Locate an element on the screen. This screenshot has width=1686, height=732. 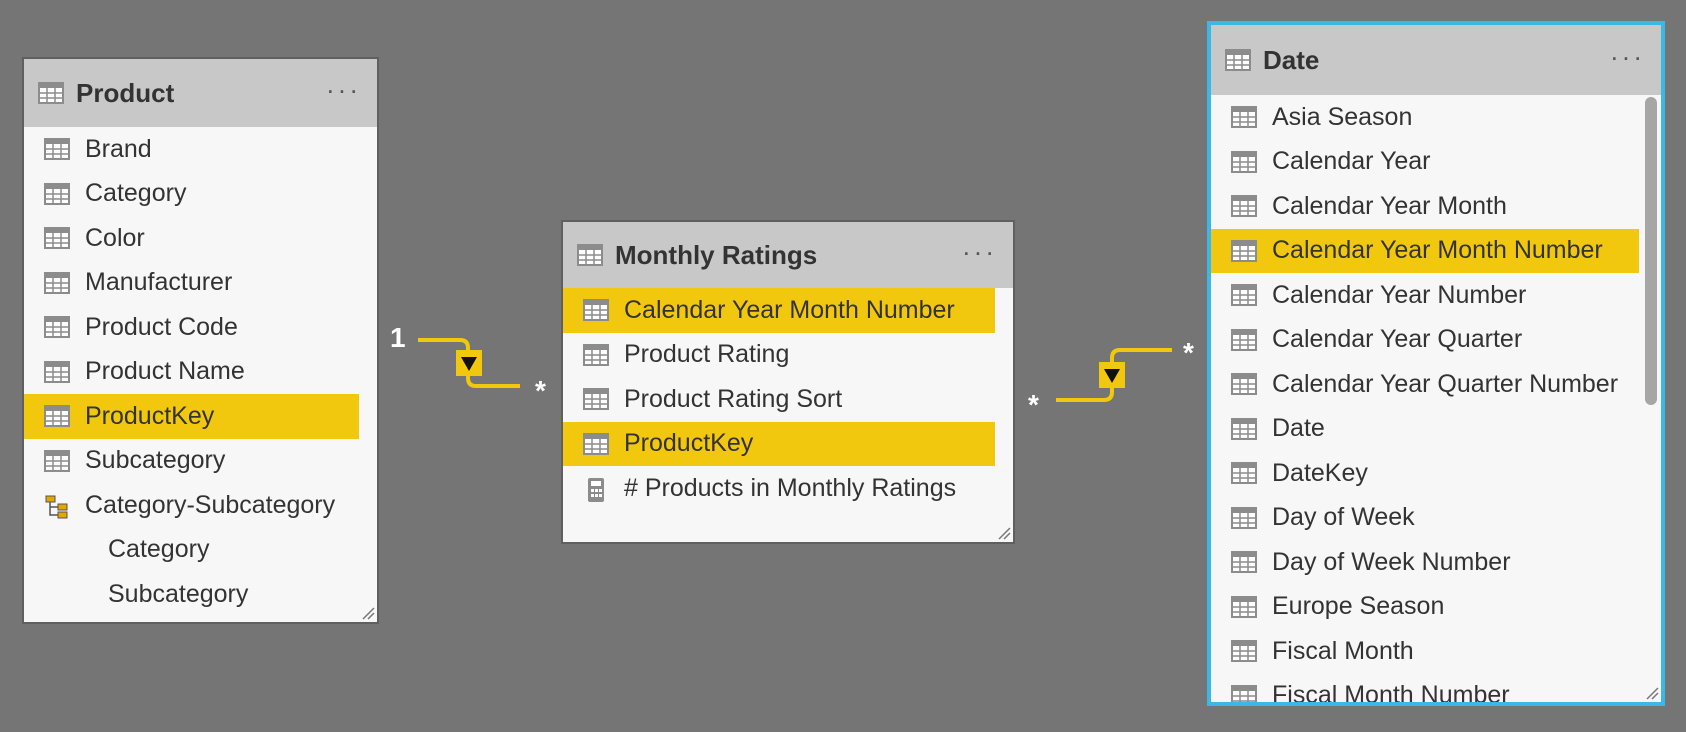
field-row: Category is located at coordinates (200, 194).